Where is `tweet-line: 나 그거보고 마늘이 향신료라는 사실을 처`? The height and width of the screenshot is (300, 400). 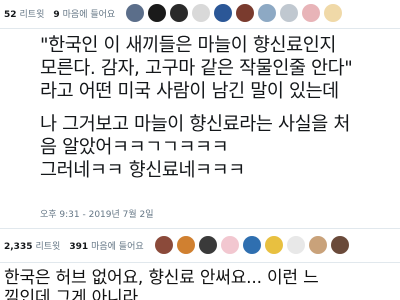 tweet-line: 나 그거보고 마늘이 향신료라는 사실을 처 is located at coordinates (195, 124).